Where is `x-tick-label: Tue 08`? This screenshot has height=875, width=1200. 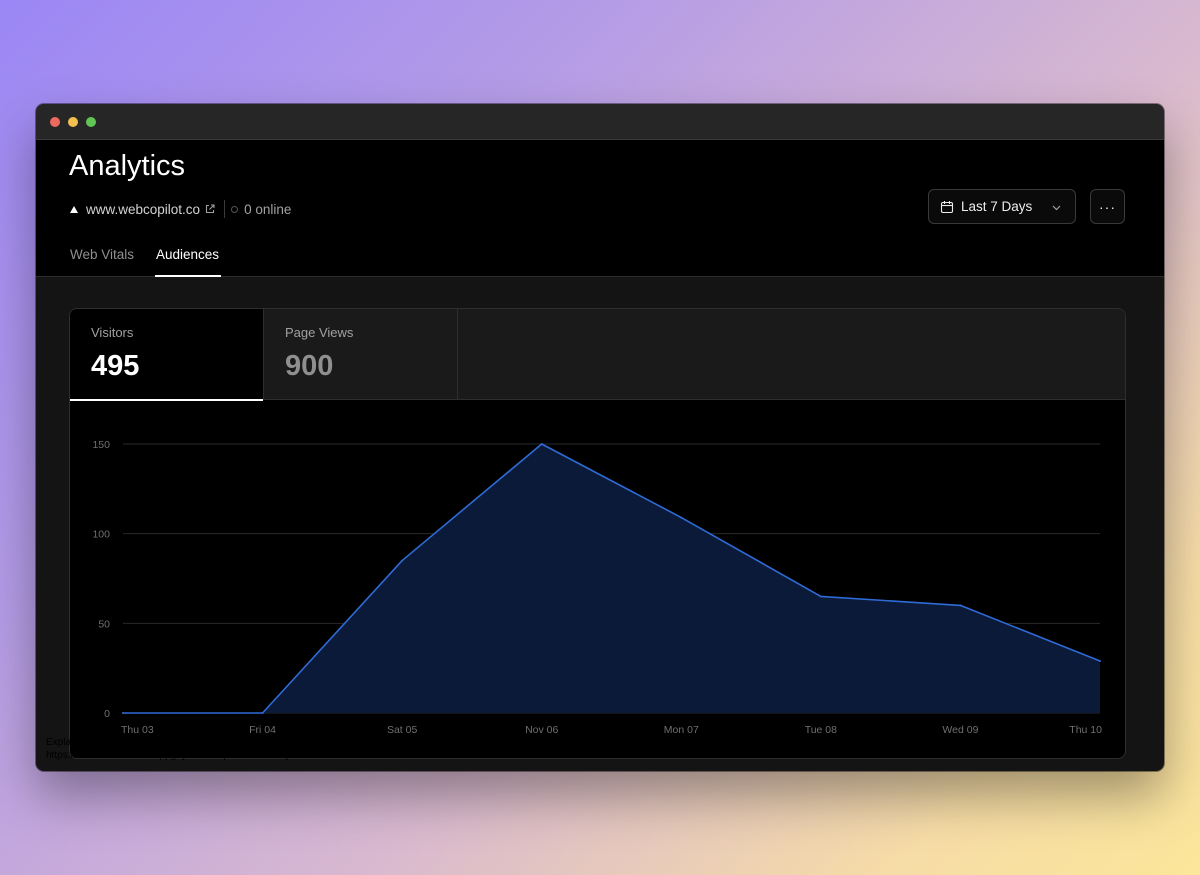 x-tick-label: Tue 08 is located at coordinates (821, 730).